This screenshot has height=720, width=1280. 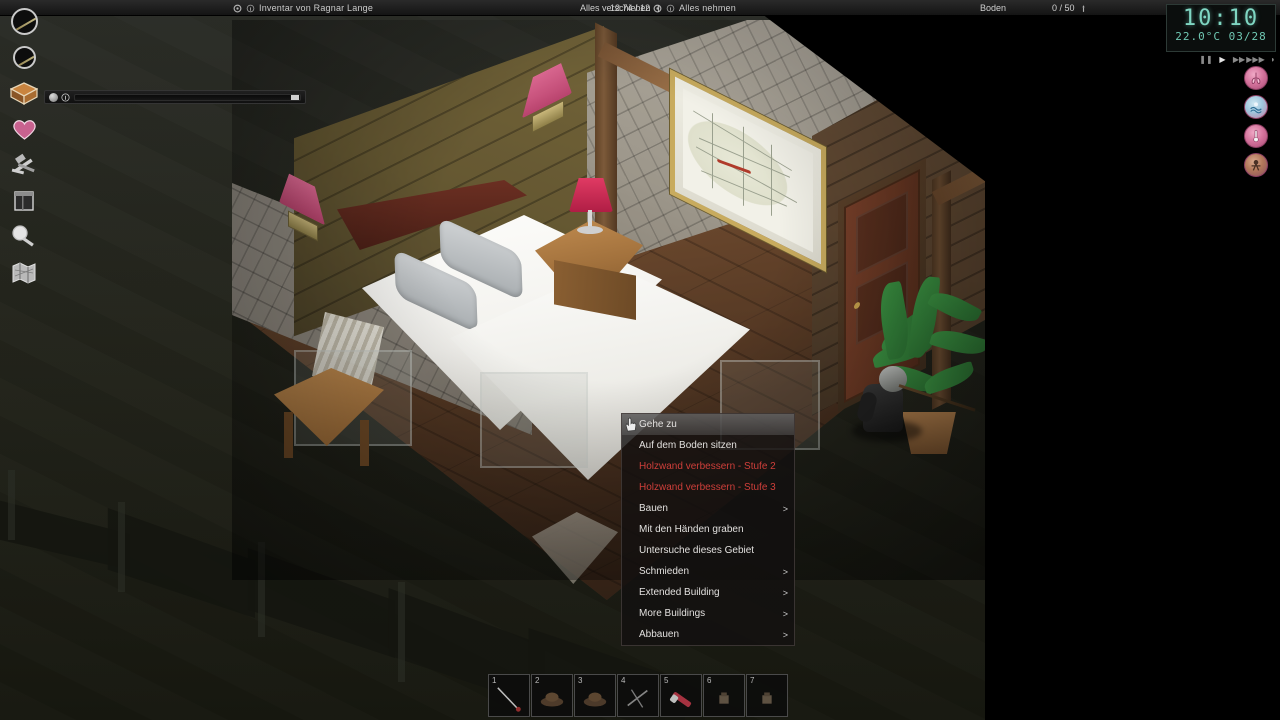 What do you see at coordinates (24, 201) in the screenshot?
I see `sidebar-item-journal` at bounding box center [24, 201].